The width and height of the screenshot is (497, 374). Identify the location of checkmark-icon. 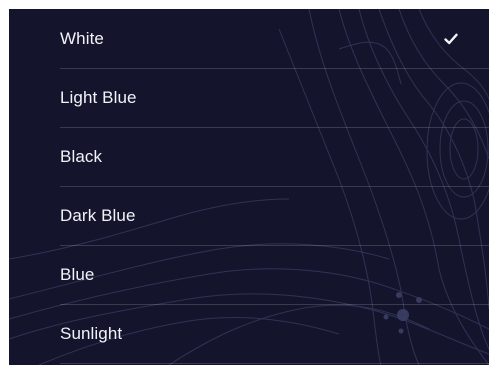
(451, 39).